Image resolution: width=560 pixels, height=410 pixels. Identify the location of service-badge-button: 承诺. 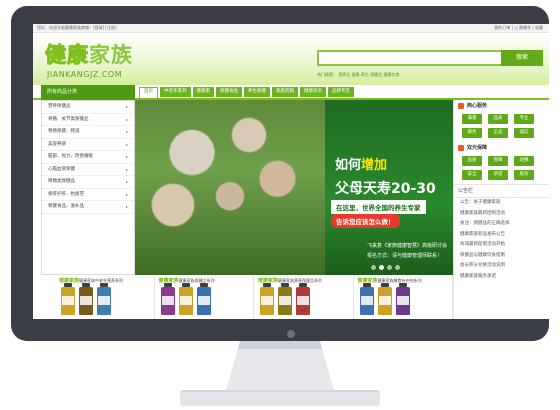
(498, 175).